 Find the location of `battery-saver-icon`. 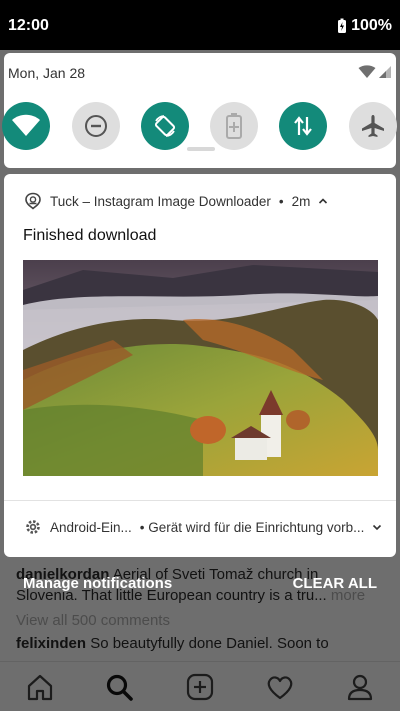

battery-saver-icon is located at coordinates (234, 126).